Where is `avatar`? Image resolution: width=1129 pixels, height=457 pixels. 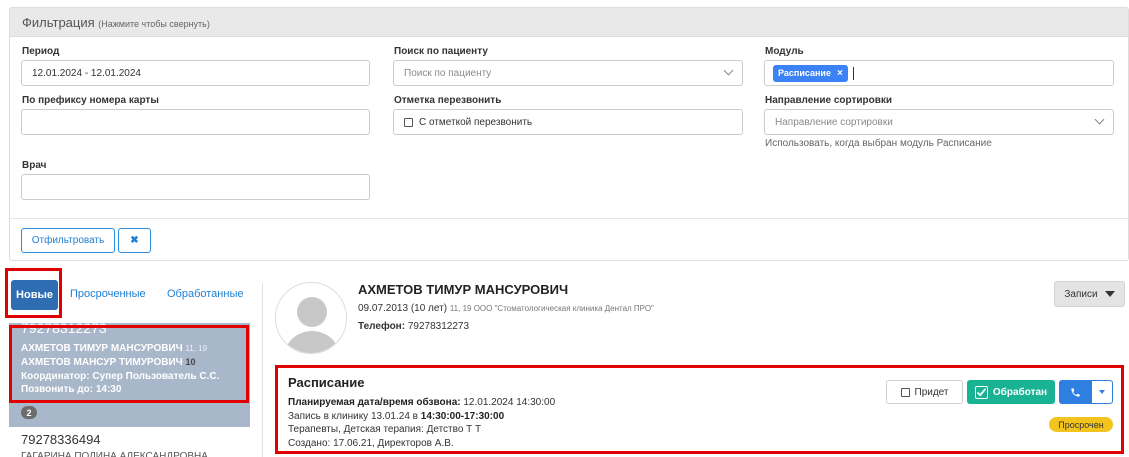 avatar is located at coordinates (311, 318).